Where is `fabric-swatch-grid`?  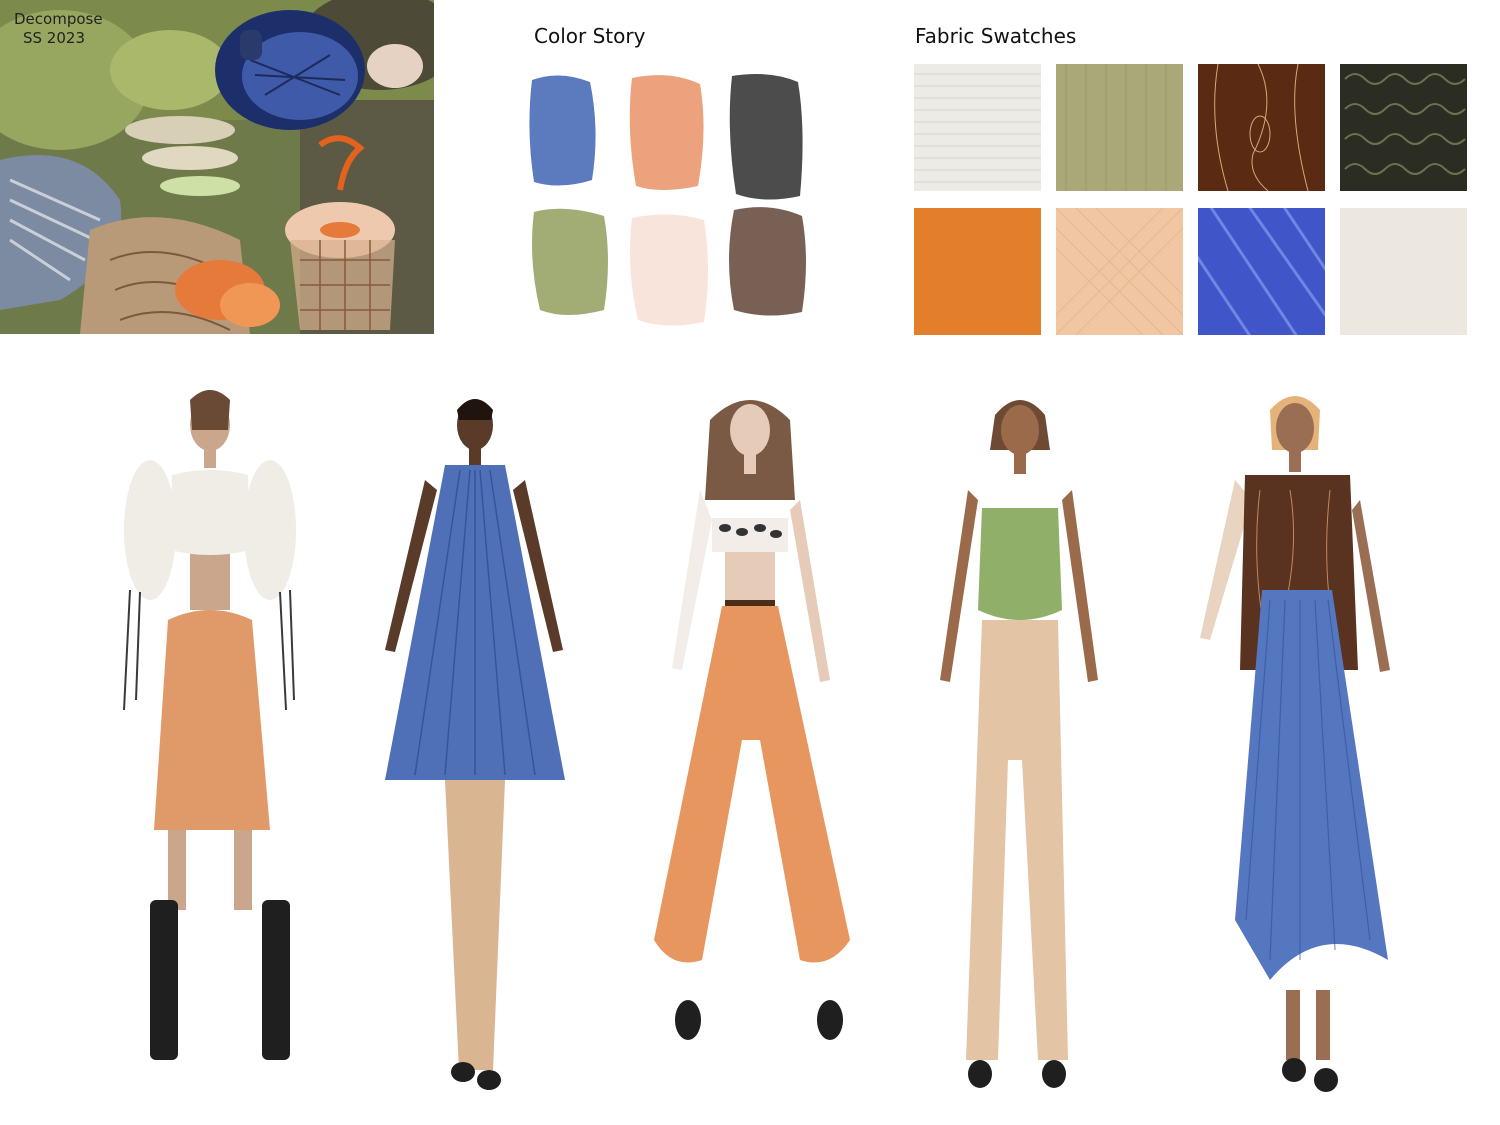
fabric-swatch-grid is located at coordinates (1191, 199).